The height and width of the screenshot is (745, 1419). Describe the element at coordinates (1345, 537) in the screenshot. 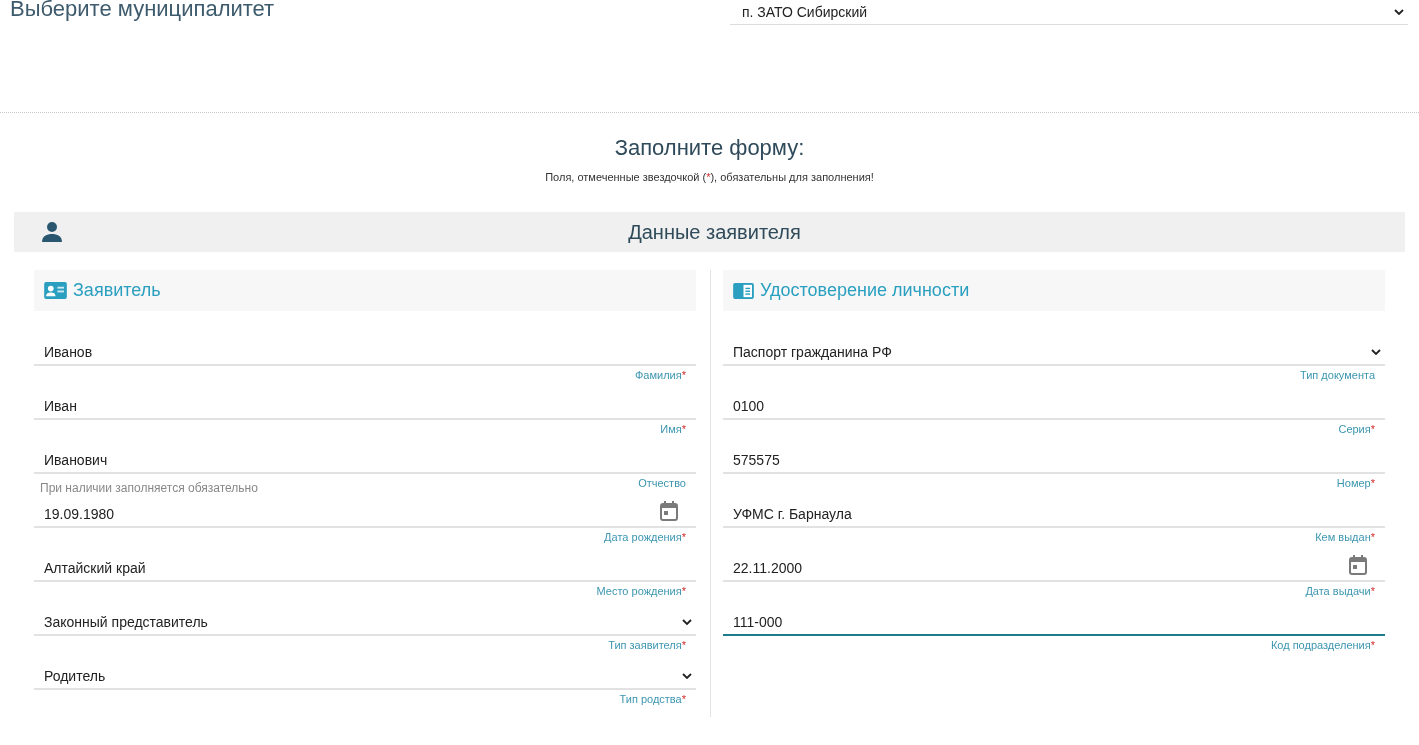

I see `field-label: Кем выдан*` at that location.